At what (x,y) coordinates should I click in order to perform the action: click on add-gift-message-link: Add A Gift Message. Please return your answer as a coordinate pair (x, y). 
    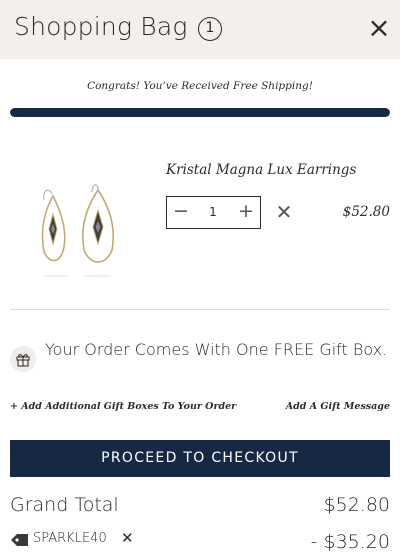
    Looking at the image, I should click on (338, 406).